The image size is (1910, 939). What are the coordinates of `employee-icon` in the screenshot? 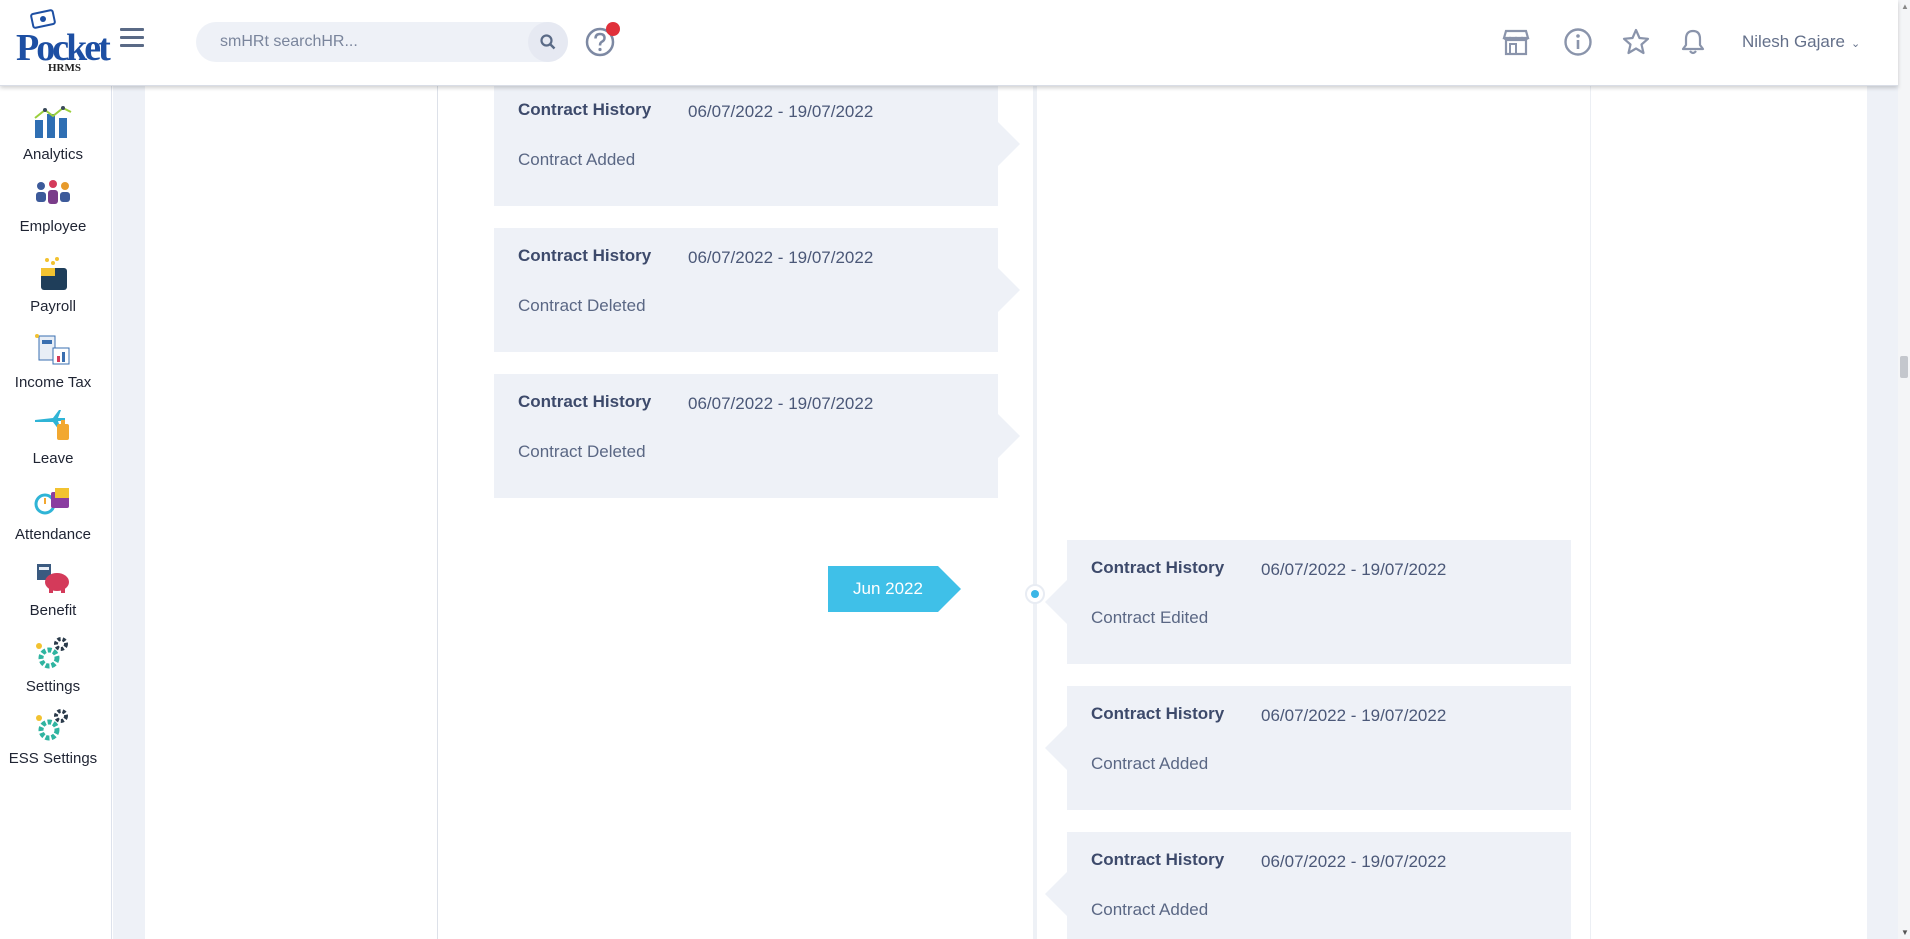 It's located at (53, 192).